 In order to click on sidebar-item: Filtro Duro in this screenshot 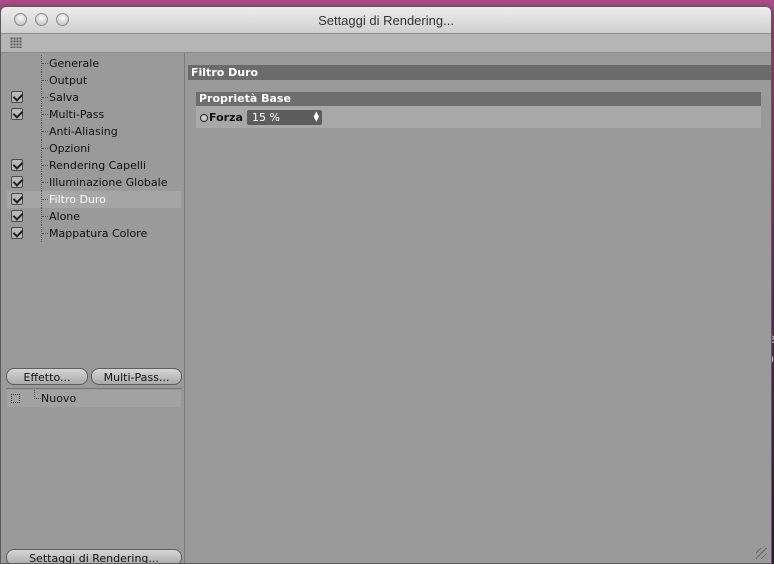, I will do `click(94, 199)`.